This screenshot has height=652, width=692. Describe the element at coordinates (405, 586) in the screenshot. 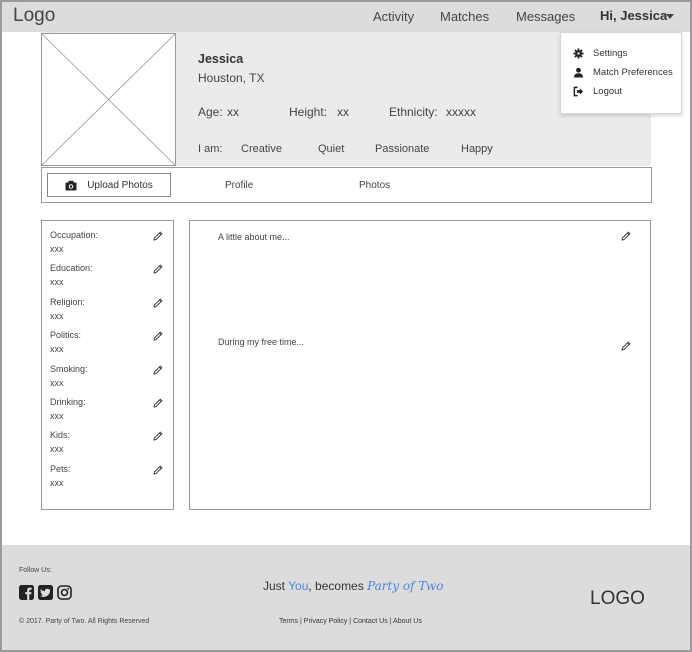

I see `tagline-brand: Party of Two` at that location.